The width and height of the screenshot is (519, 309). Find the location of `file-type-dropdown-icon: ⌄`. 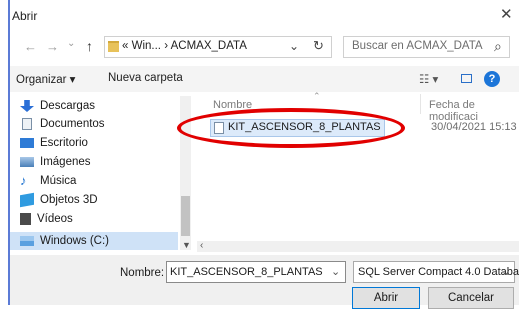

file-type-dropdown-icon: ⌄ is located at coordinates (505, 271).